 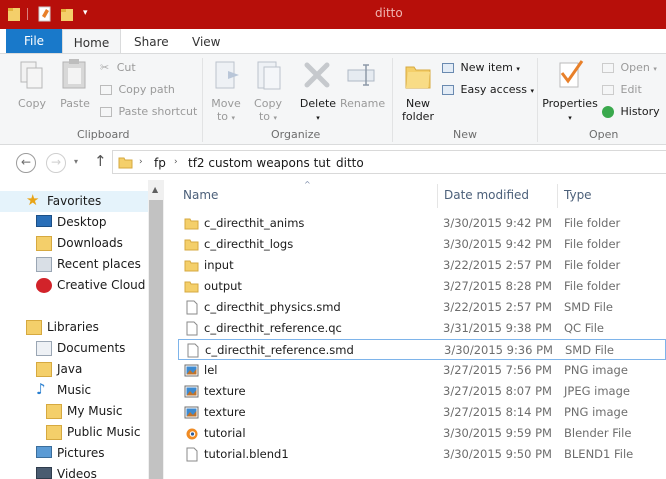 What do you see at coordinates (227, 75) in the screenshot?
I see `move-to-icon` at bounding box center [227, 75].